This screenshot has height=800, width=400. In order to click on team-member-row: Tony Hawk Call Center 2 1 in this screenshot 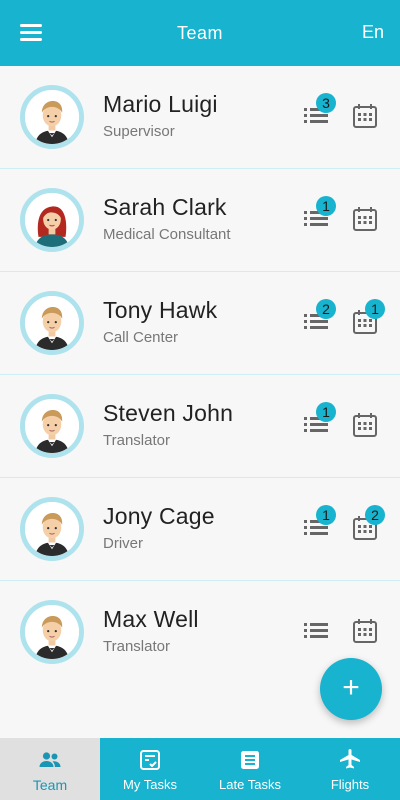, I will do `click(200, 323)`.